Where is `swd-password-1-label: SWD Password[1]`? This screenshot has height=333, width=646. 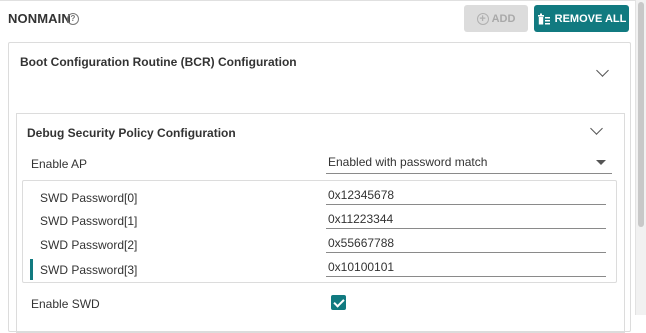
swd-password-1-label: SWD Password[1] is located at coordinates (89, 221).